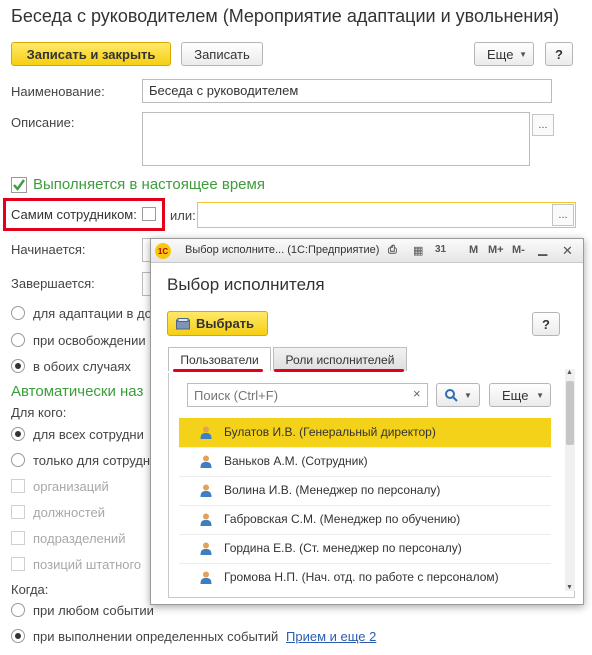 The width and height of the screenshot is (592, 655). What do you see at coordinates (567, 251) in the screenshot?
I see `close-icon: ✕` at bounding box center [567, 251].